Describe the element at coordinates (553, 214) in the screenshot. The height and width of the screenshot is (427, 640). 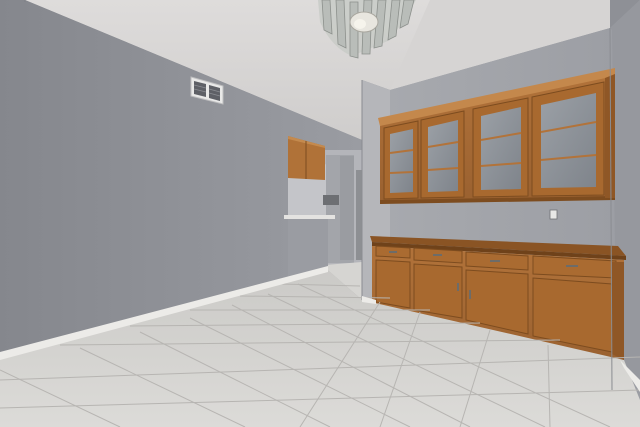
I see `wall-outlet` at that location.